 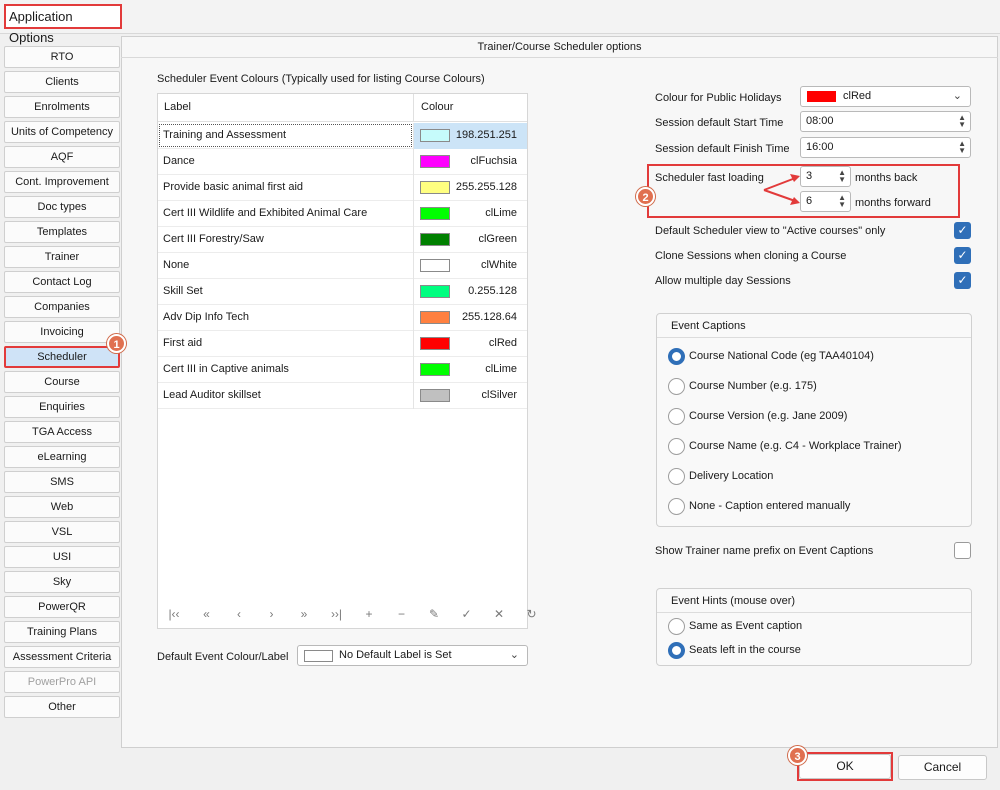 What do you see at coordinates (470, 266) in the screenshot?
I see `colour-cell: clWhite` at bounding box center [470, 266].